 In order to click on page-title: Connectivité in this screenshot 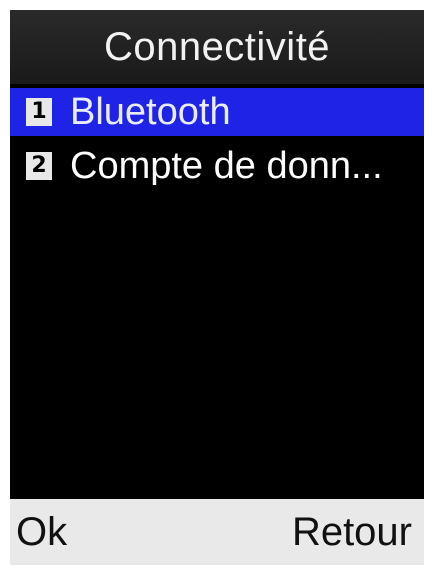, I will do `click(217, 47)`.